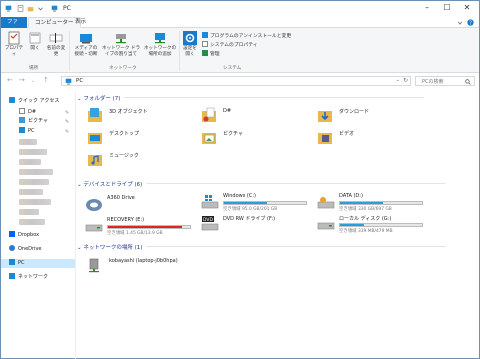 This screenshot has height=359, width=480. What do you see at coordinates (20, 8) in the screenshot?
I see `properties-quick-icon` at bounding box center [20, 8].